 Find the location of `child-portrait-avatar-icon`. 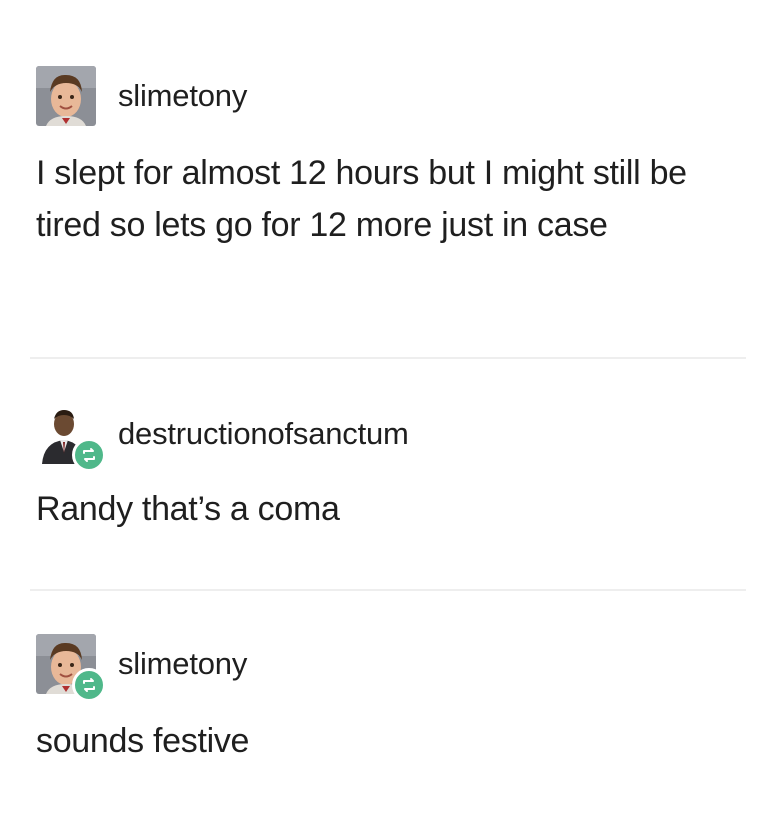

child-portrait-avatar-icon is located at coordinates (66, 96).